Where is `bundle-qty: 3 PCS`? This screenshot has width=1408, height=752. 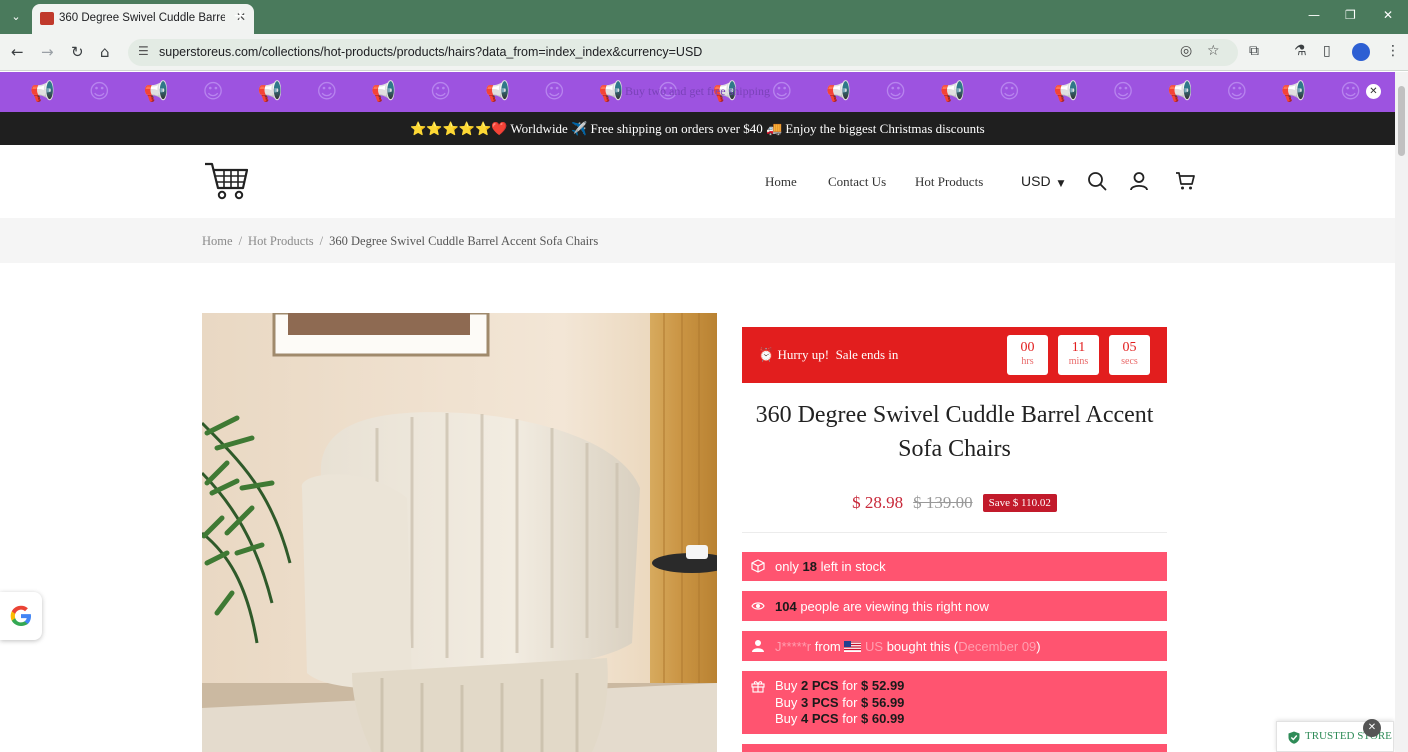
bundle-qty: 3 PCS is located at coordinates (820, 702).